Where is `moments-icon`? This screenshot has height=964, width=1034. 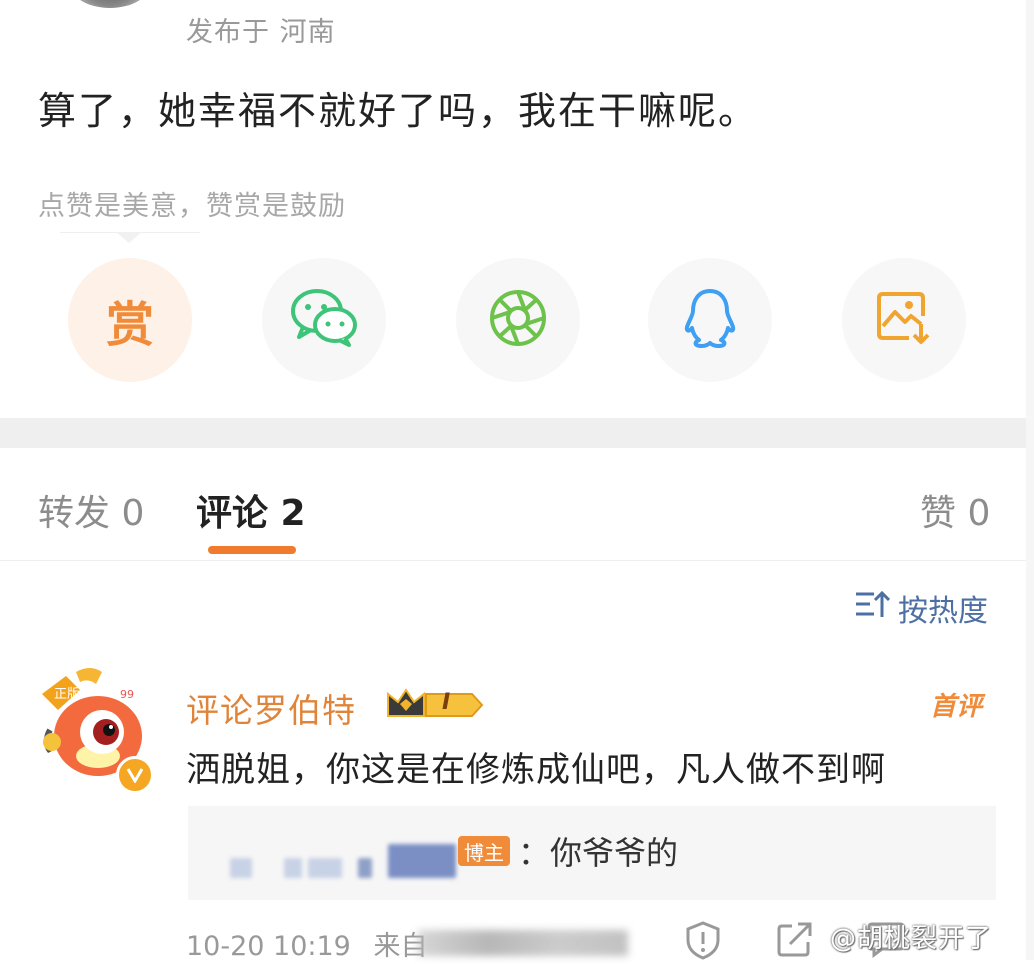 moments-icon is located at coordinates (518, 320).